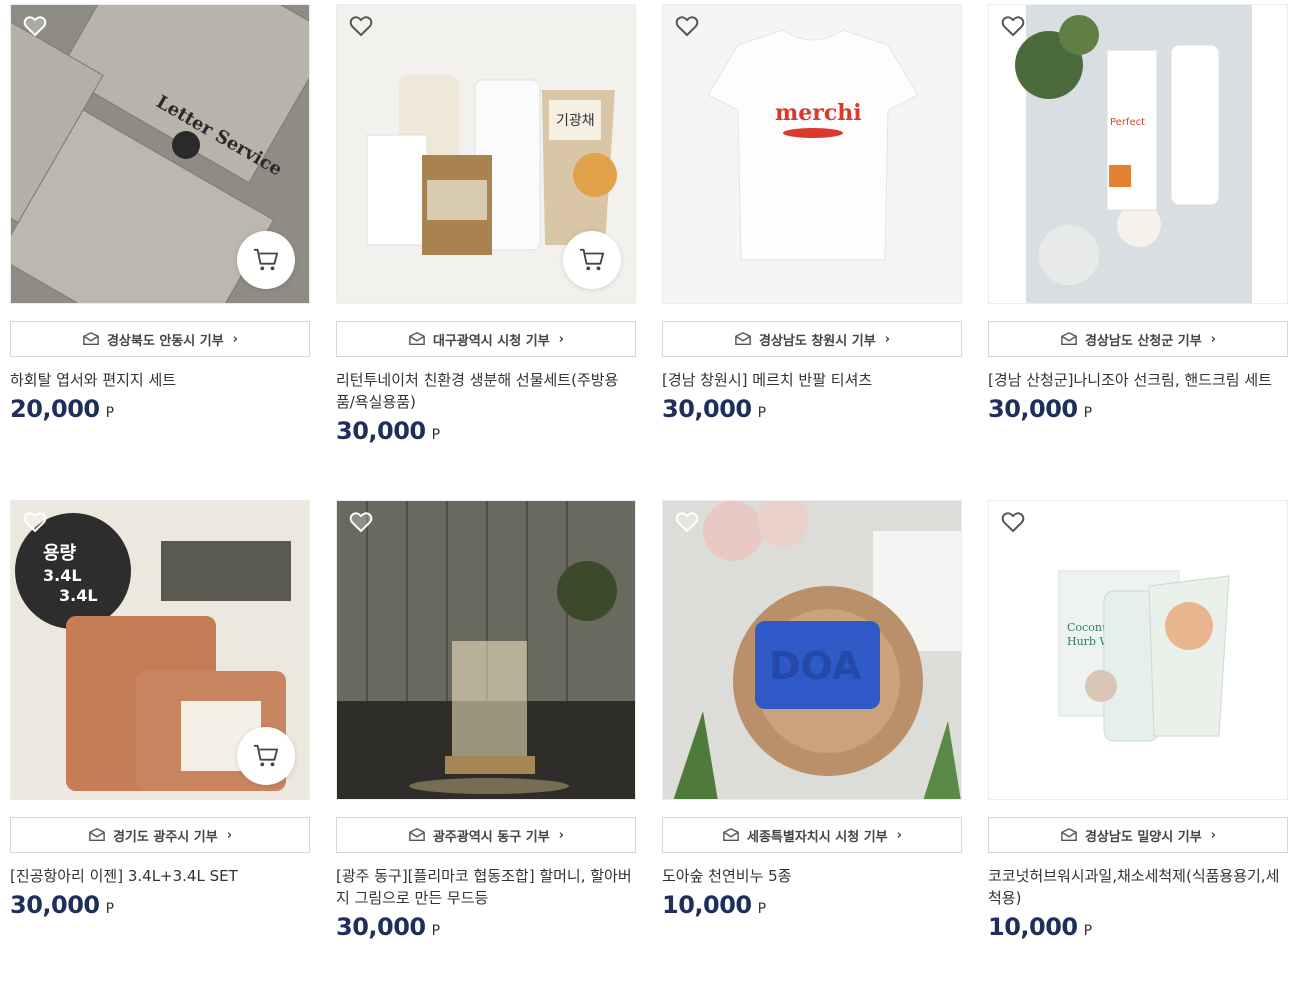 The image size is (1293, 996). I want to click on product-card: DOA 세종특별자치시 시청 기부 › 도아숲 천연비누 5종 10,000 P, so click(812, 748).